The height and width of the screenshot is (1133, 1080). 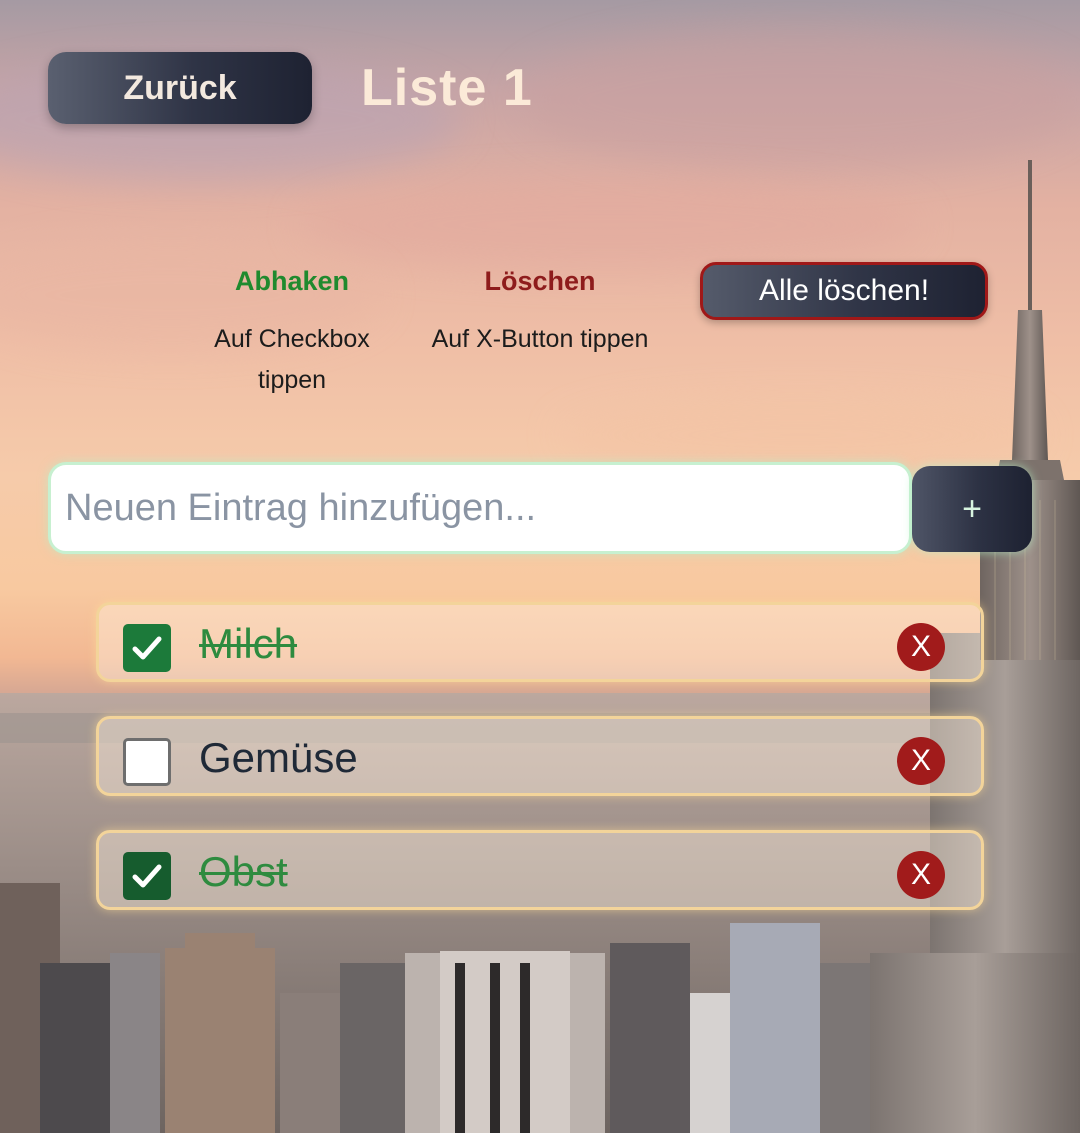 I want to click on item-label: Obst, so click(x=243, y=871).